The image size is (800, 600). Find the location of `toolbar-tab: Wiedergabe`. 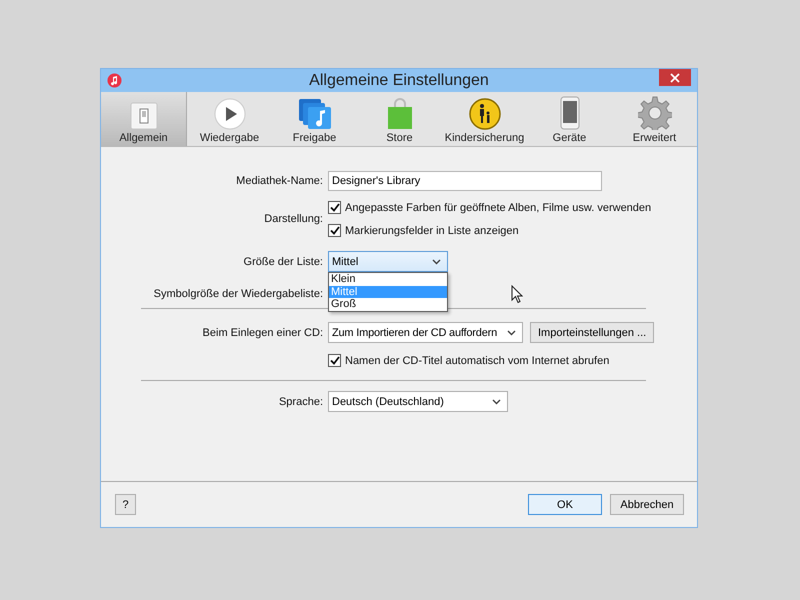

toolbar-tab: Wiedergabe is located at coordinates (229, 119).